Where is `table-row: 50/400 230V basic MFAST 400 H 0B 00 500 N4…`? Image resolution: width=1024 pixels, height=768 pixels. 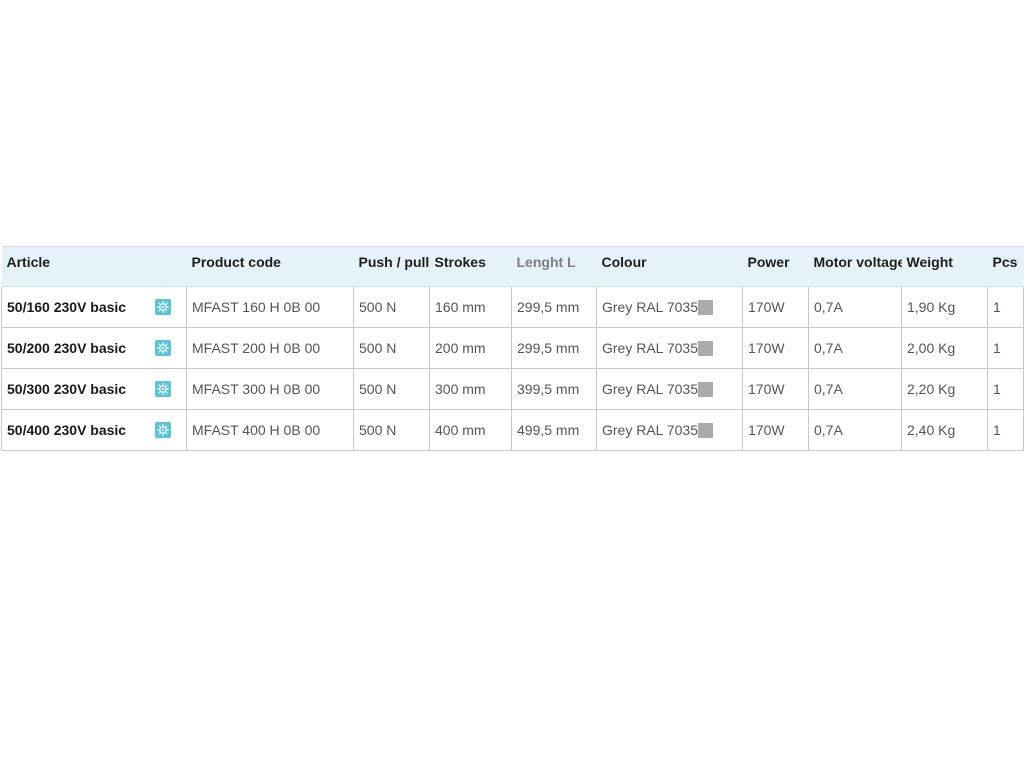
table-row: 50/400 230V basic MFAST 400 H 0B 00 500 N4… is located at coordinates (512, 430).